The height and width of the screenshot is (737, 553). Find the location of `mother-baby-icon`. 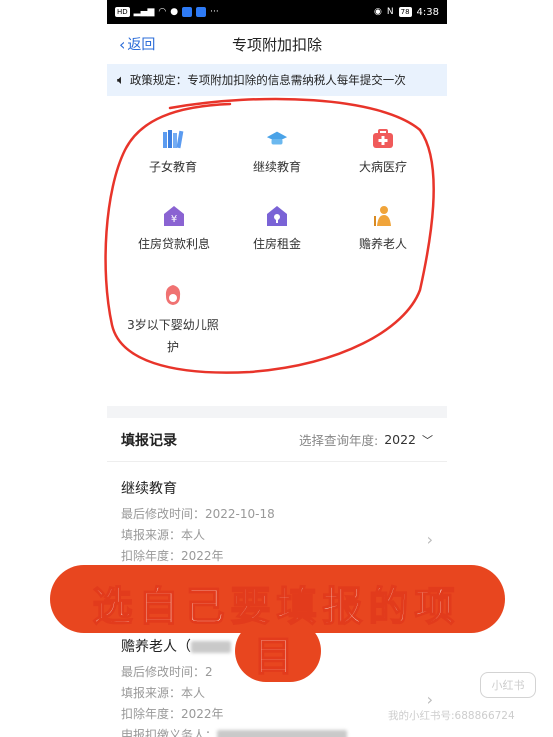

mother-baby-icon is located at coordinates (173, 295).